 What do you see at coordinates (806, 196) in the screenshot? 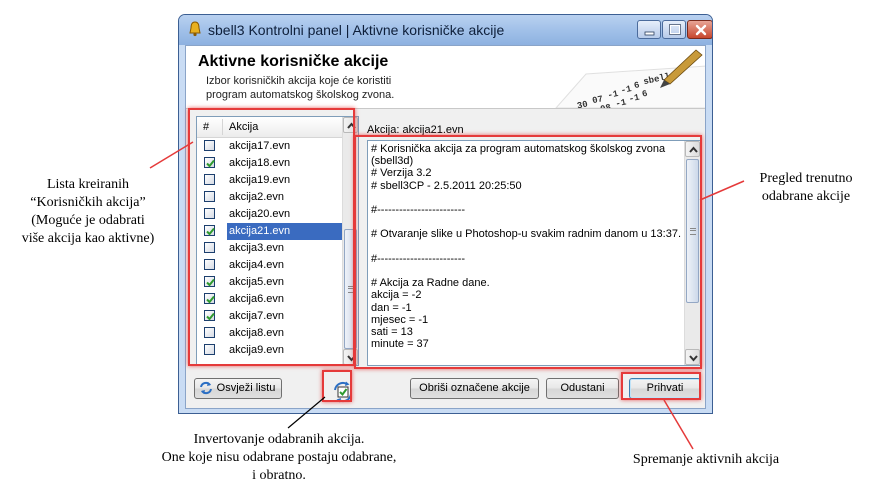
I see `annotation-line: odabrane akcije` at bounding box center [806, 196].